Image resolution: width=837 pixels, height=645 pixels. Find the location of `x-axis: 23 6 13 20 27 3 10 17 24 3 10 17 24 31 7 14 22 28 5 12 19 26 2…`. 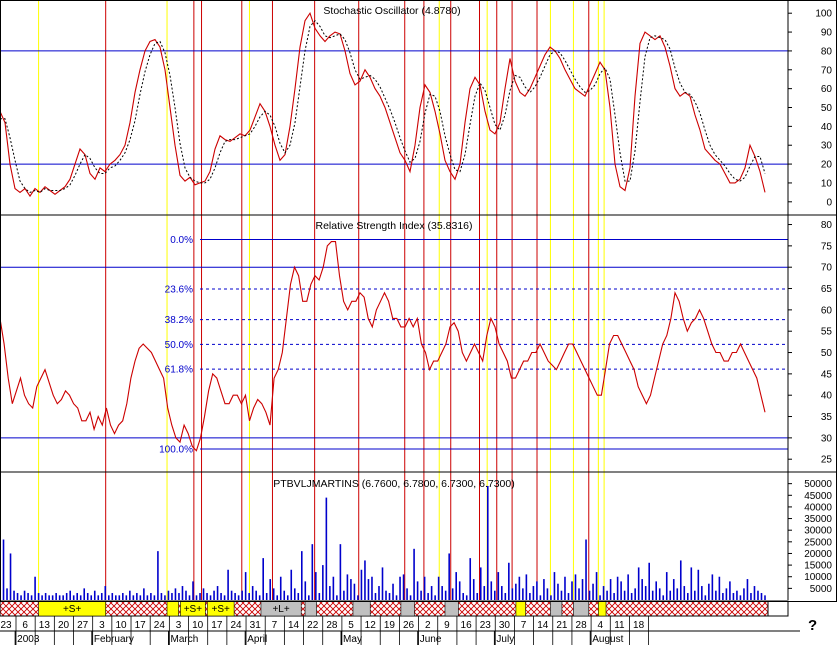

x-axis: 23 6 13 20 27 3 10 17 24 3 10 17 24 31 7 14 22 28 5 12 19 26 2… is located at coordinates (400, 630).